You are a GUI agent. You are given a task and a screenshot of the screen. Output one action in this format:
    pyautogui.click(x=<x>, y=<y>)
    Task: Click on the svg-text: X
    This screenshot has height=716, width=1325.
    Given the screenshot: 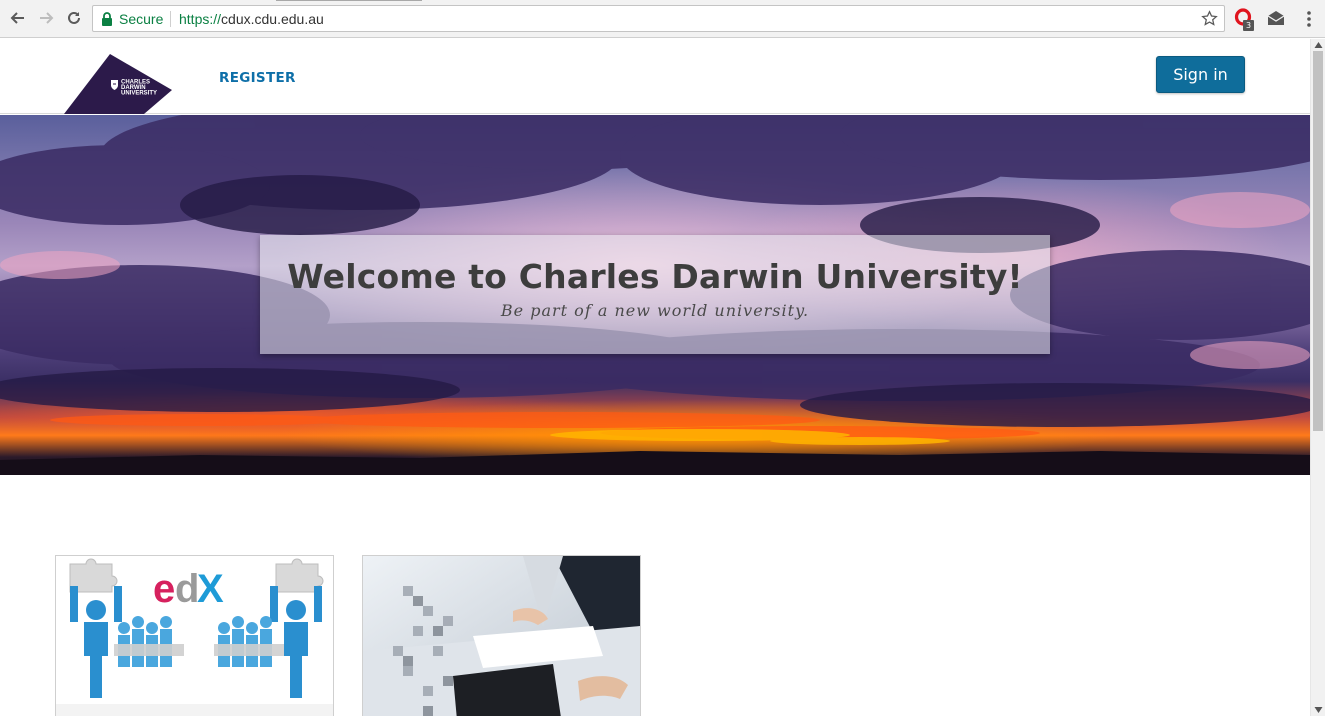 What is the action you would take?
    pyautogui.click(x=210, y=589)
    